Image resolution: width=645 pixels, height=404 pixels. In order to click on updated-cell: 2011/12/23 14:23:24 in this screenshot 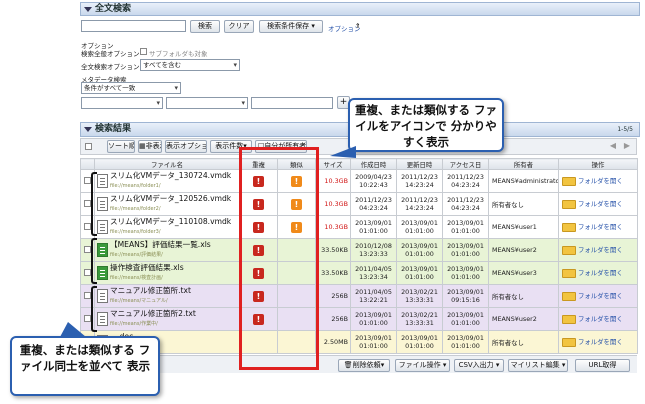, I will do `click(419, 204)`.